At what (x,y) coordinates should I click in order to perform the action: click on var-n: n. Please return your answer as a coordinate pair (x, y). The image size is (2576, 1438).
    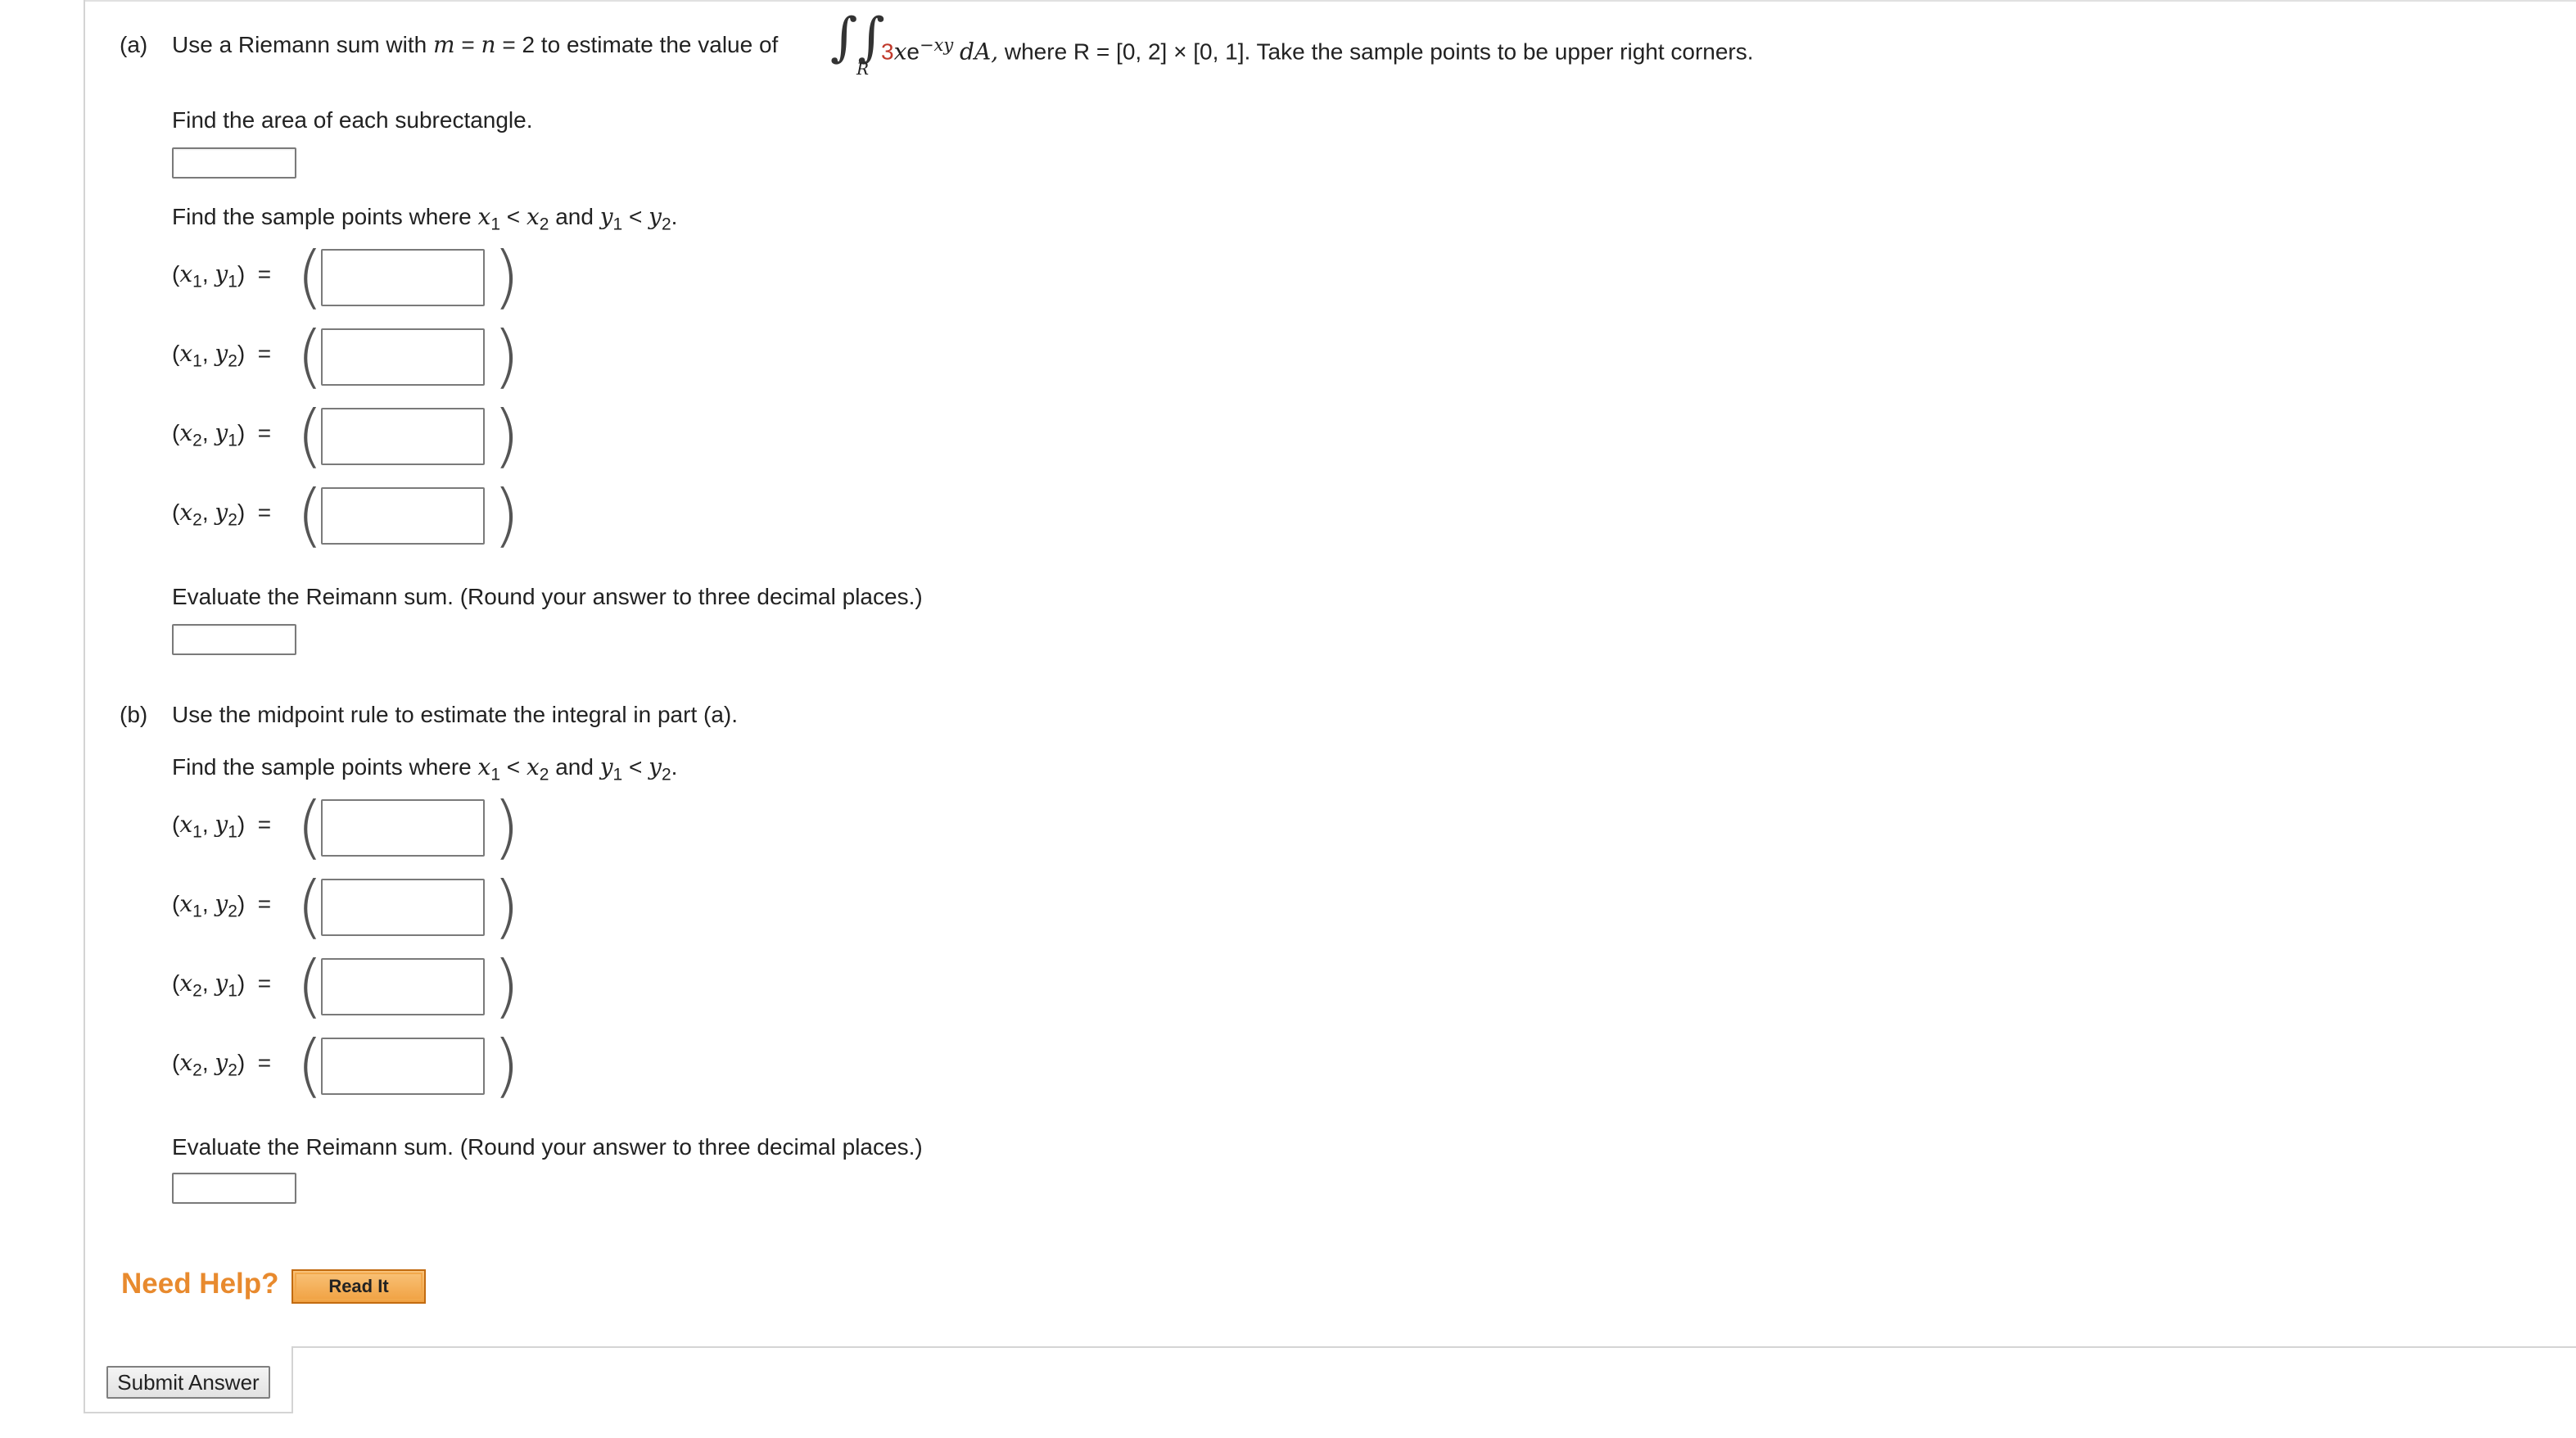
    Looking at the image, I should click on (488, 44).